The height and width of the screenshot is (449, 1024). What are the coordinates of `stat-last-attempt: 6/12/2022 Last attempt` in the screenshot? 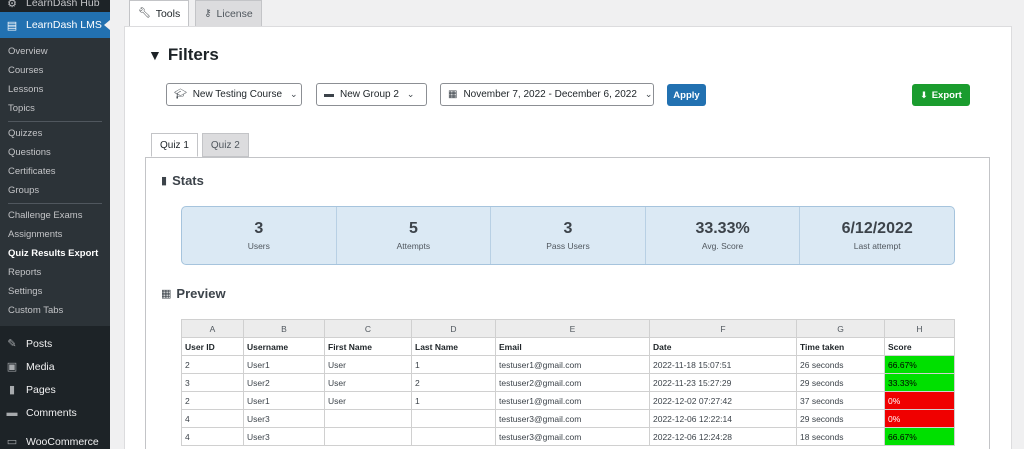 It's located at (877, 235).